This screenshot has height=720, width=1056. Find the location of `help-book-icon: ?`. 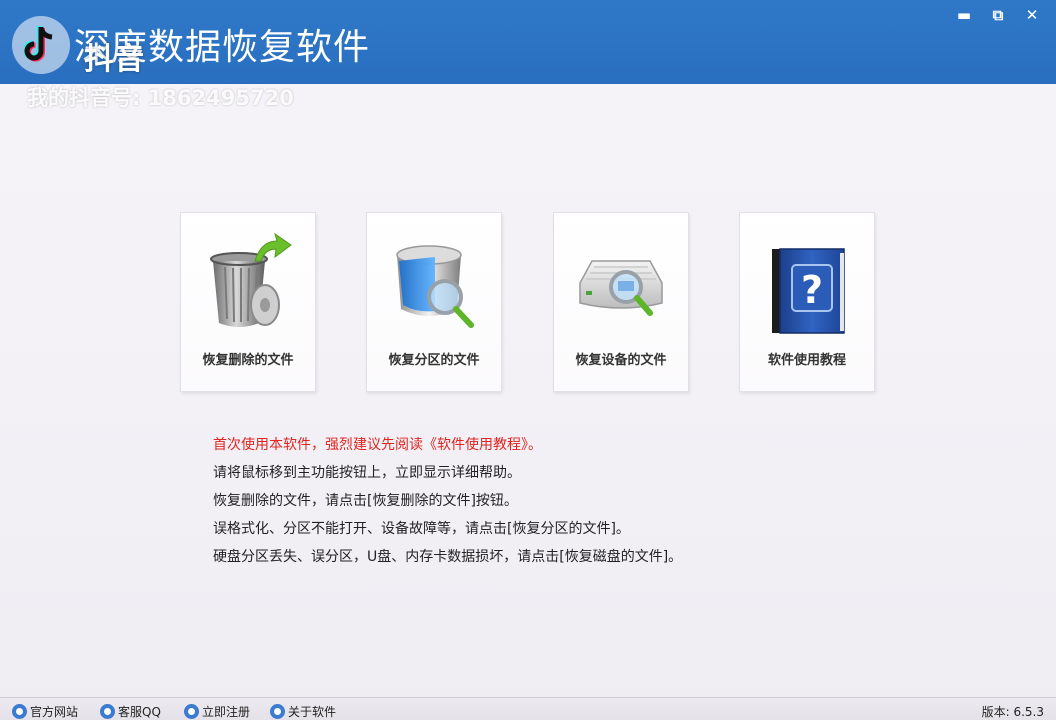

help-book-icon: ? is located at coordinates (807, 286).